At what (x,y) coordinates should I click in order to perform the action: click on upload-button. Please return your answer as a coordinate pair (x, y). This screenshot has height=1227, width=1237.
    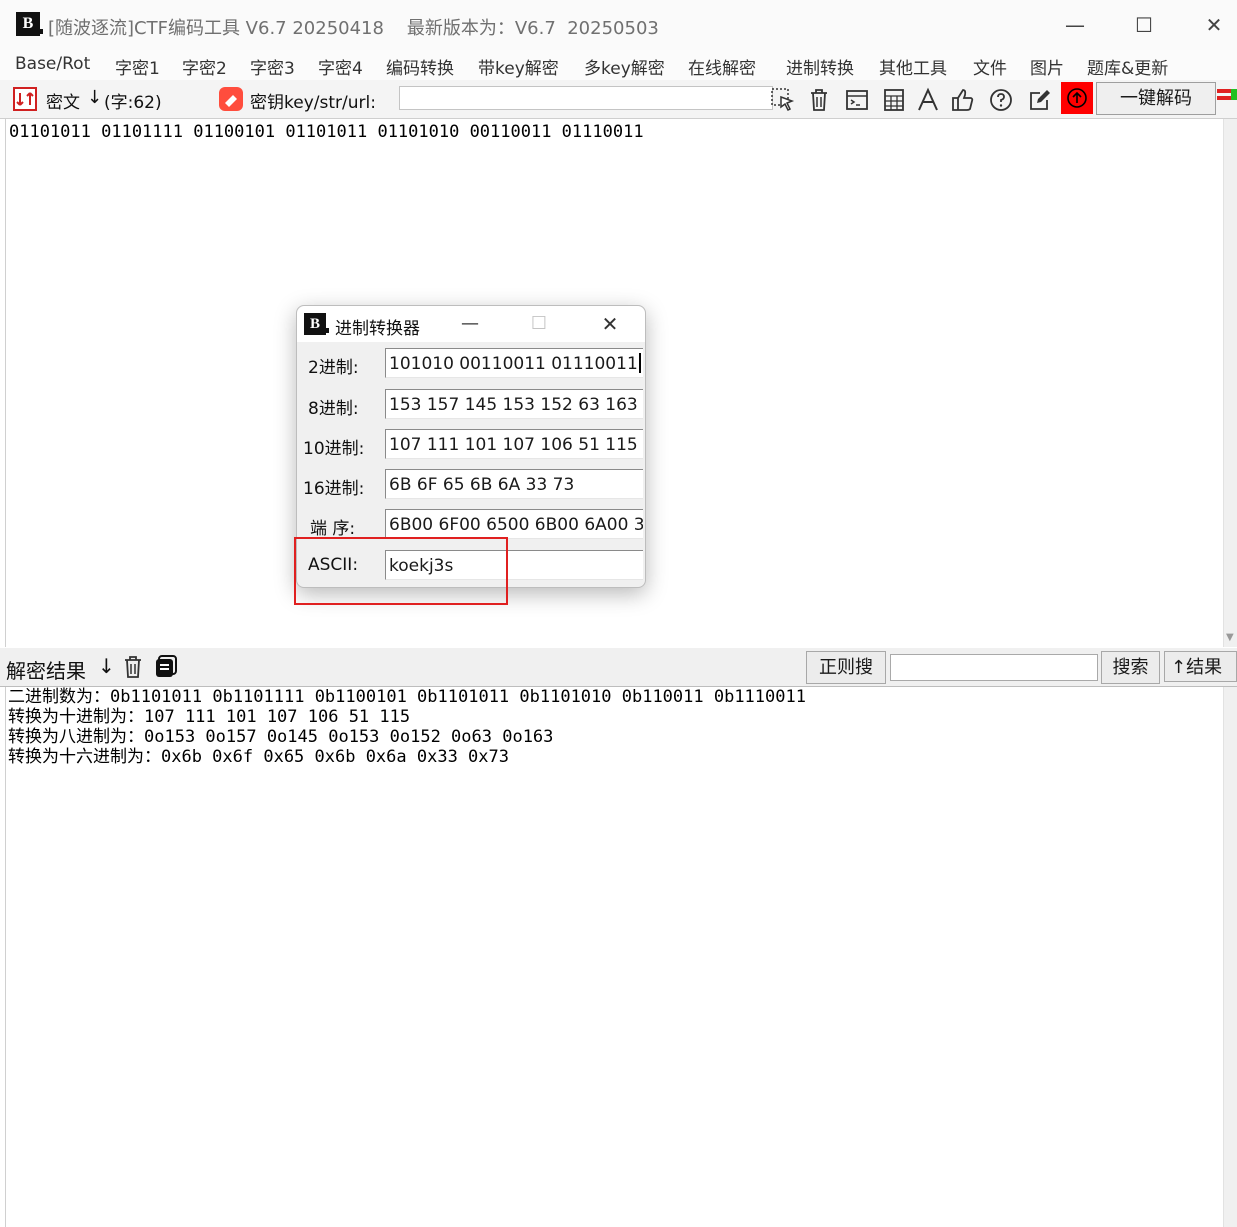
    Looking at the image, I should click on (1077, 98).